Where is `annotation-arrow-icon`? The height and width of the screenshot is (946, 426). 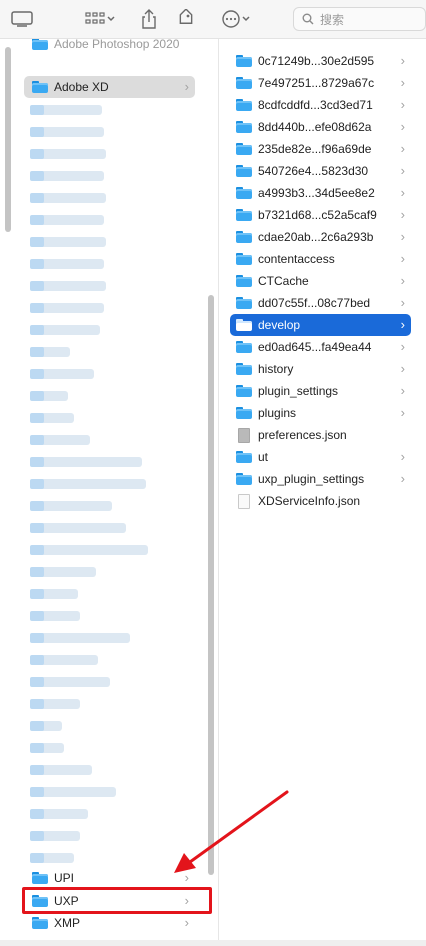
annotation-arrow-icon is located at coordinates (231, 831).